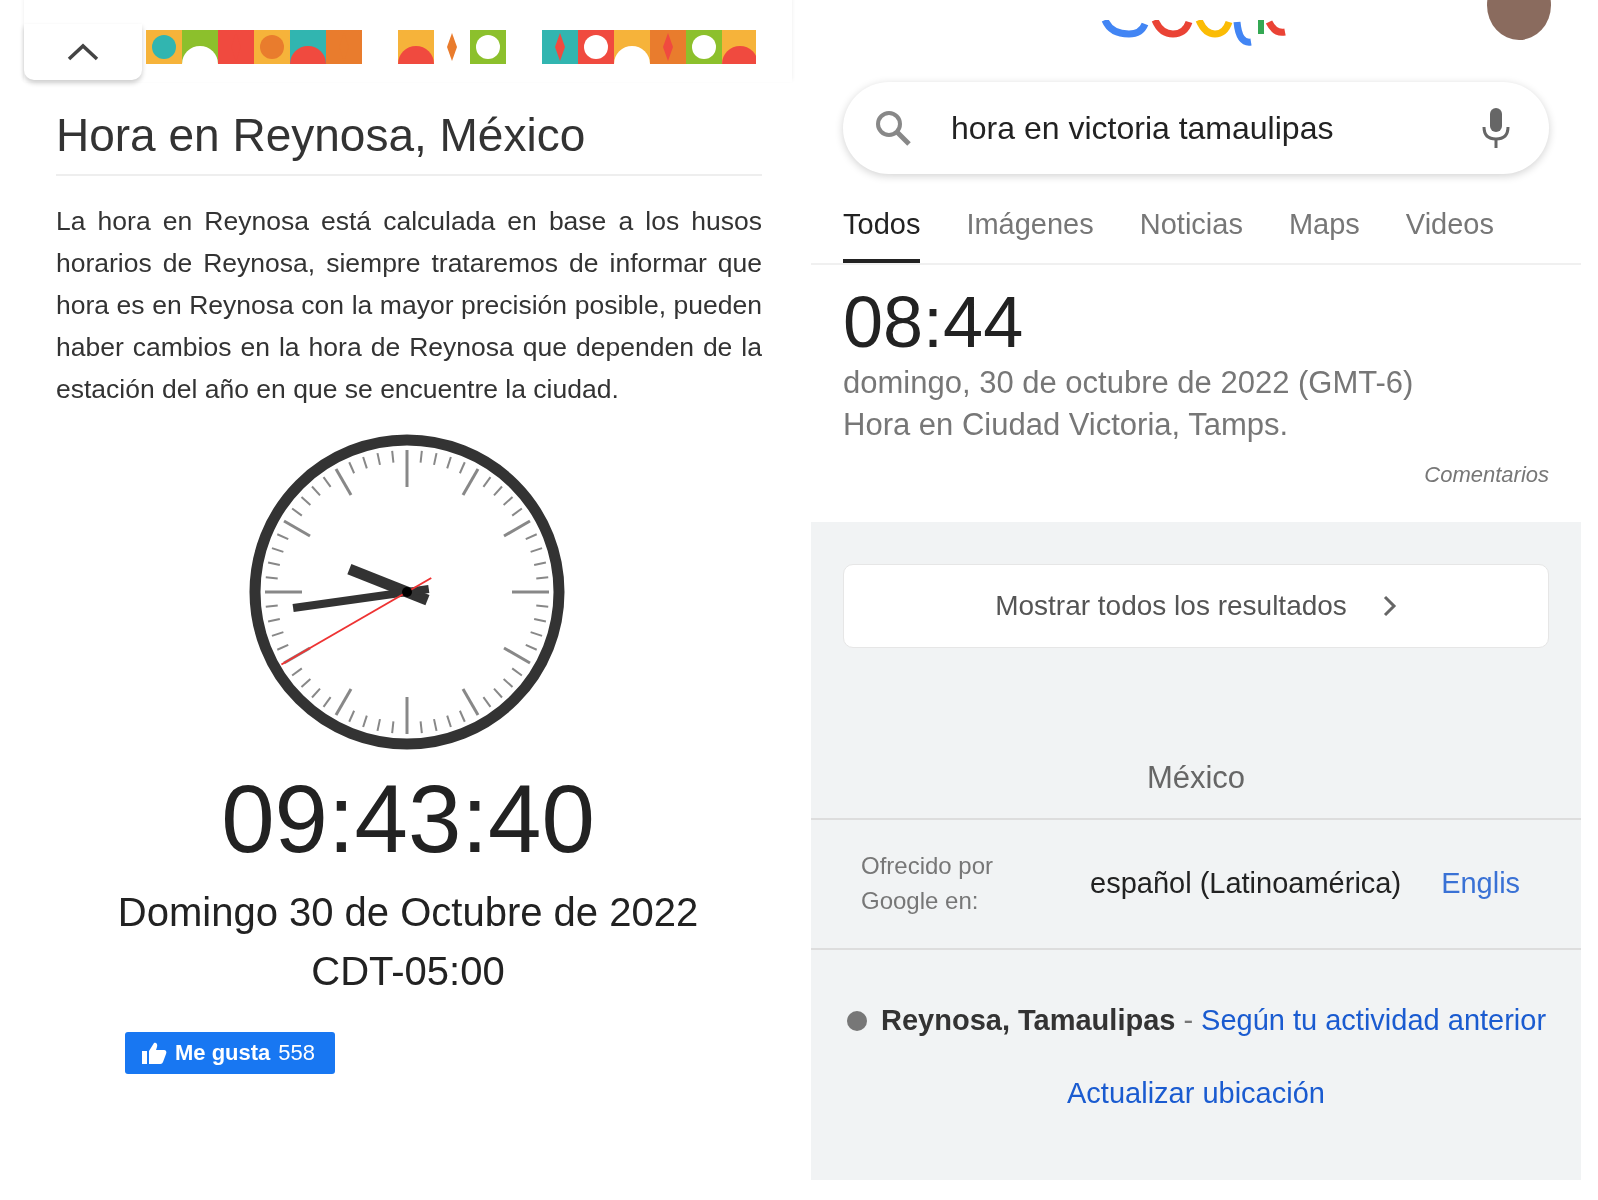 Image resolution: width=1598 pixels, height=1200 pixels. Describe the element at coordinates (1129, 383) in the screenshot. I see `date-text: domingo, 30 de octubre de 2022 (GMT-6)` at that location.